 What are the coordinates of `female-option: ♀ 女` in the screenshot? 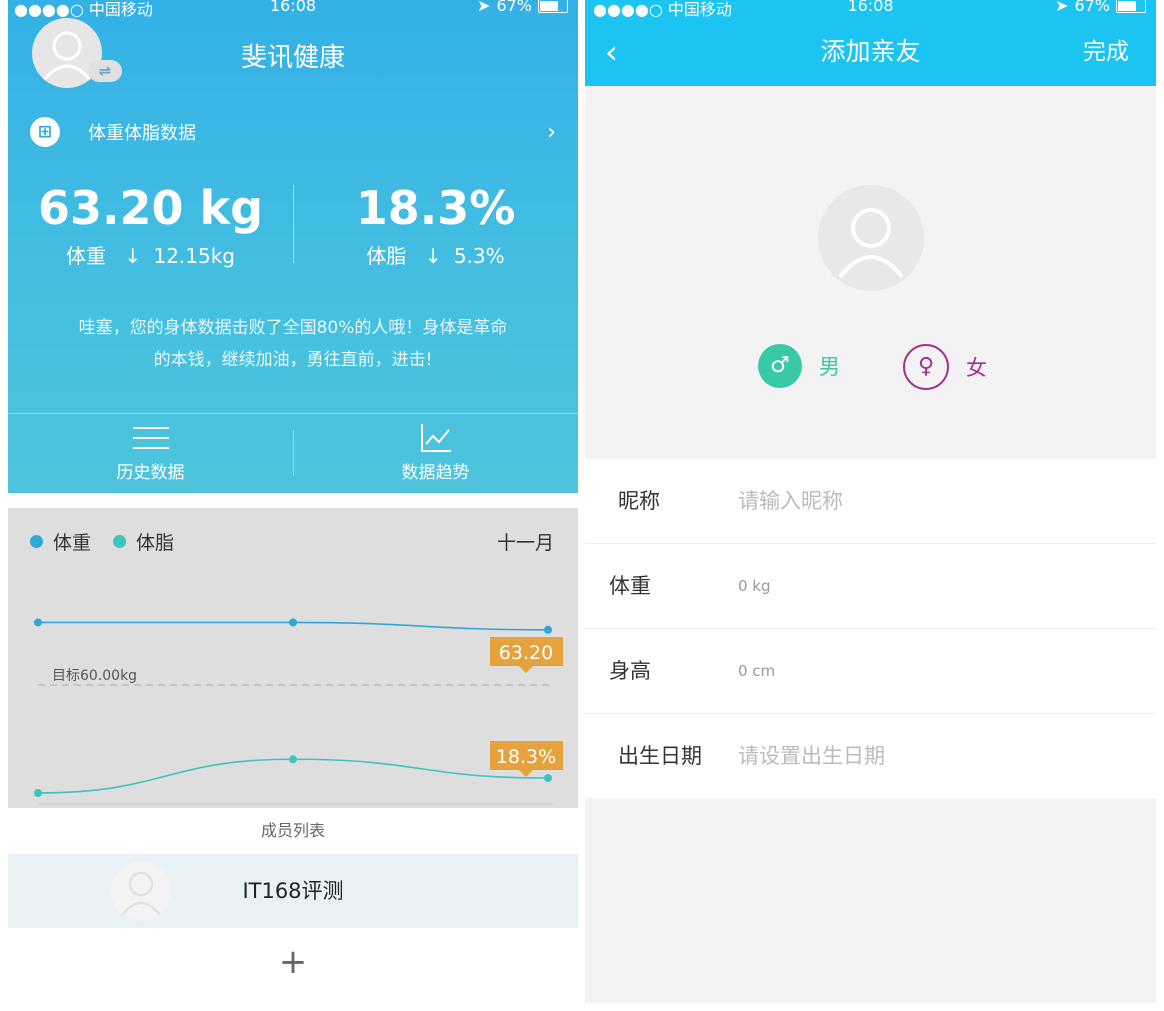 It's located at (945, 367).